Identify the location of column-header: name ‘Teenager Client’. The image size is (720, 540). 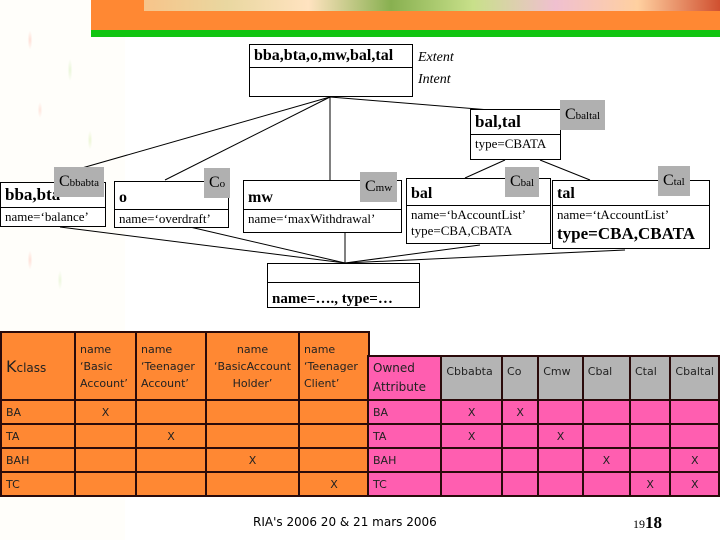
(334, 366).